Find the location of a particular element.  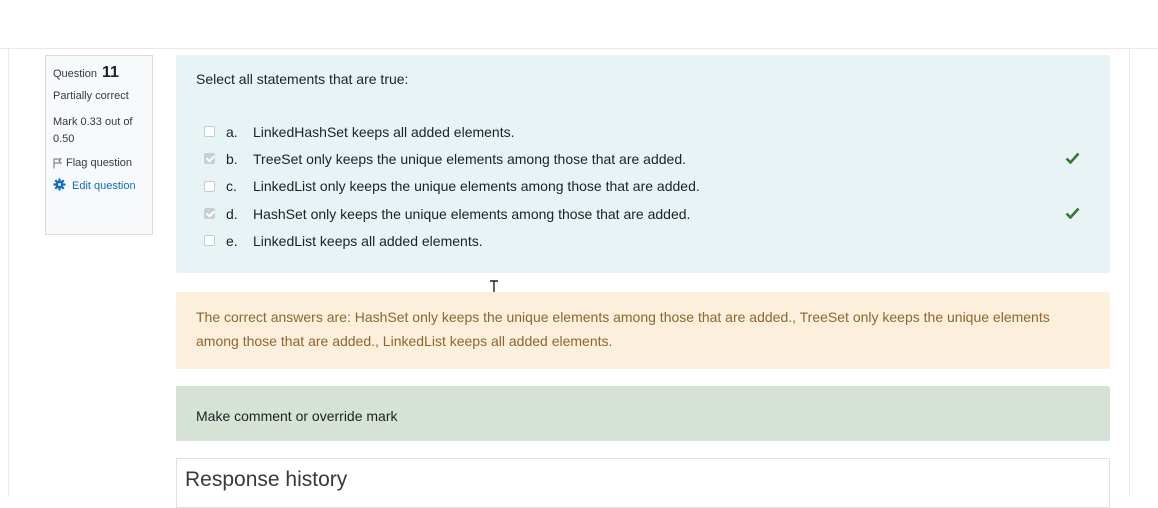

question-state: Partially correct is located at coordinates (91, 96).